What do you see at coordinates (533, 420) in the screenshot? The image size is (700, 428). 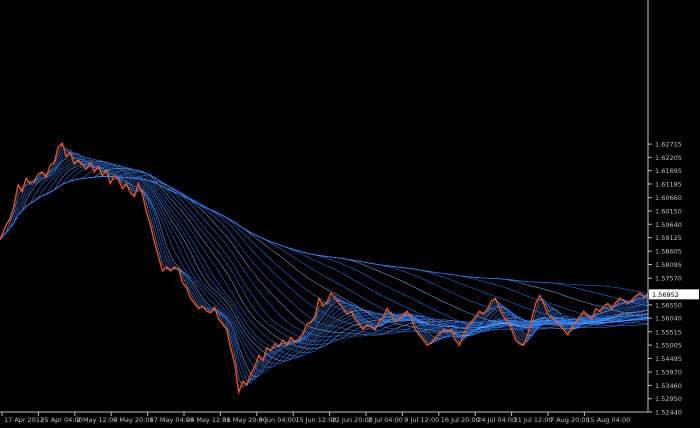 I see `x-tick-label: 31 Jul 12:00` at bounding box center [533, 420].